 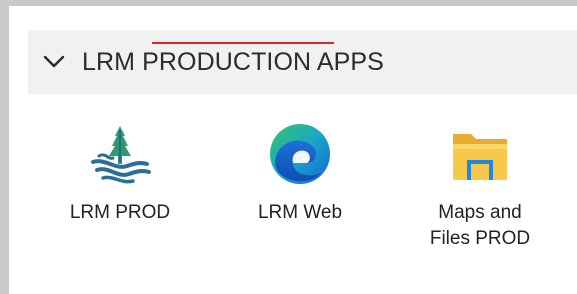 I want to click on app-tile-maps-and-files-prod: Maps and Files PROD, so click(x=480, y=185).